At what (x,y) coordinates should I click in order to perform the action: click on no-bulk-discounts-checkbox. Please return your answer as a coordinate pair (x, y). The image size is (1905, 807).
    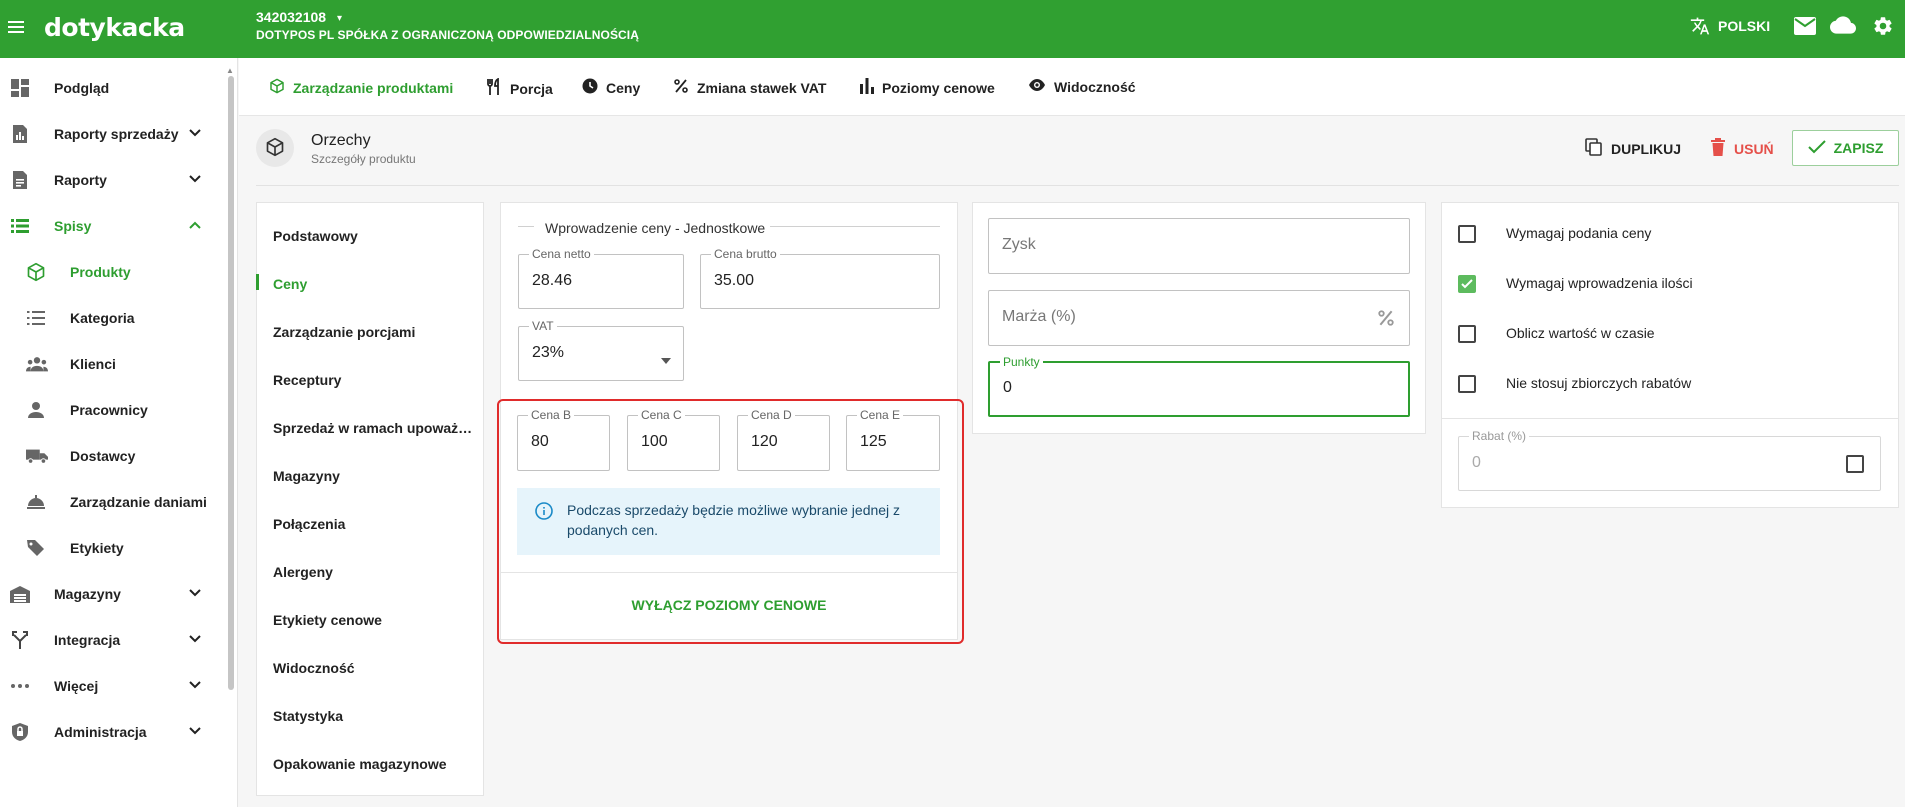
    Looking at the image, I should click on (1467, 384).